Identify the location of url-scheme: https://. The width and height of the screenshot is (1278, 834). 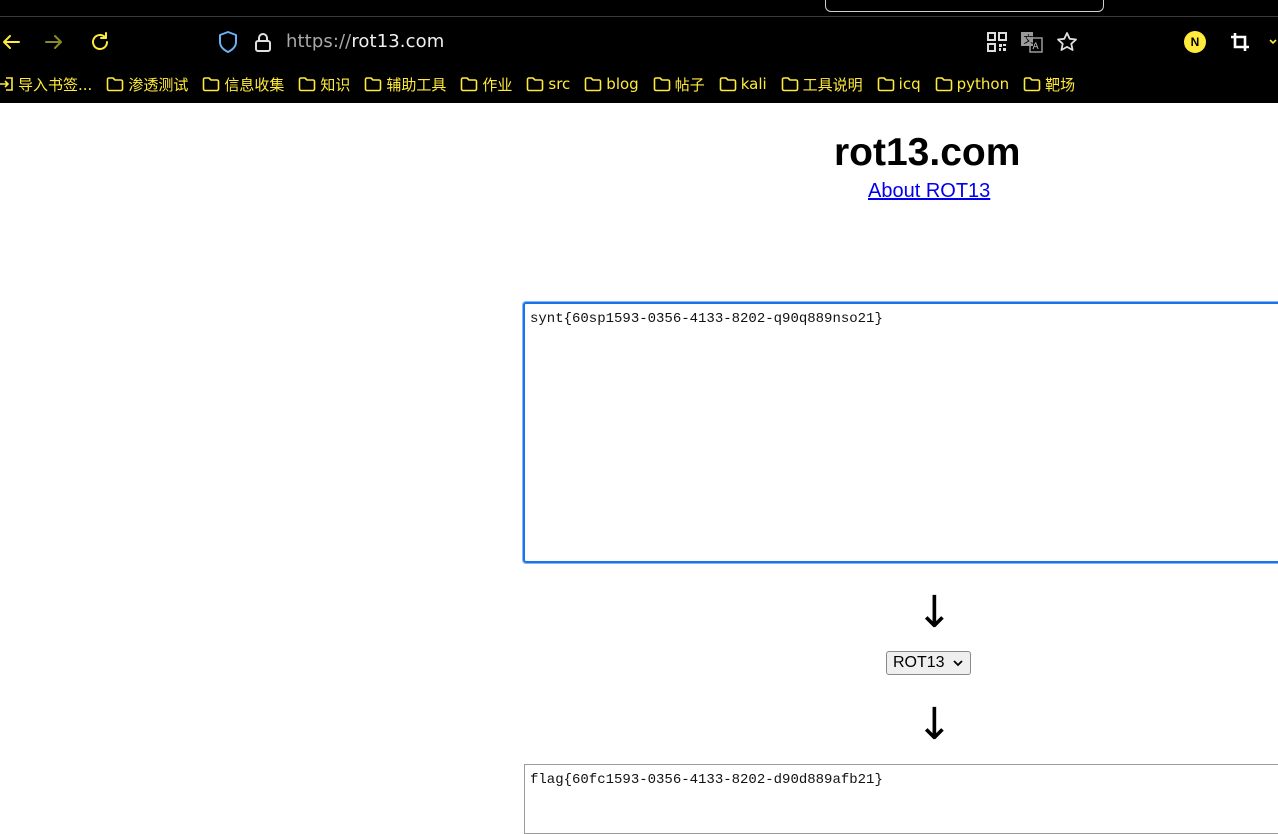
(319, 41).